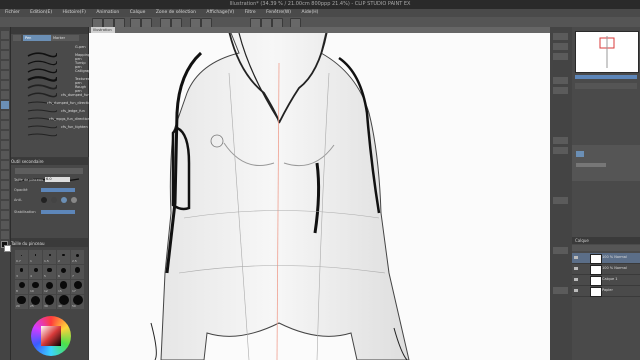 This screenshot has height=360, width=640. I want to click on navigator-preview, so click(607, 52).